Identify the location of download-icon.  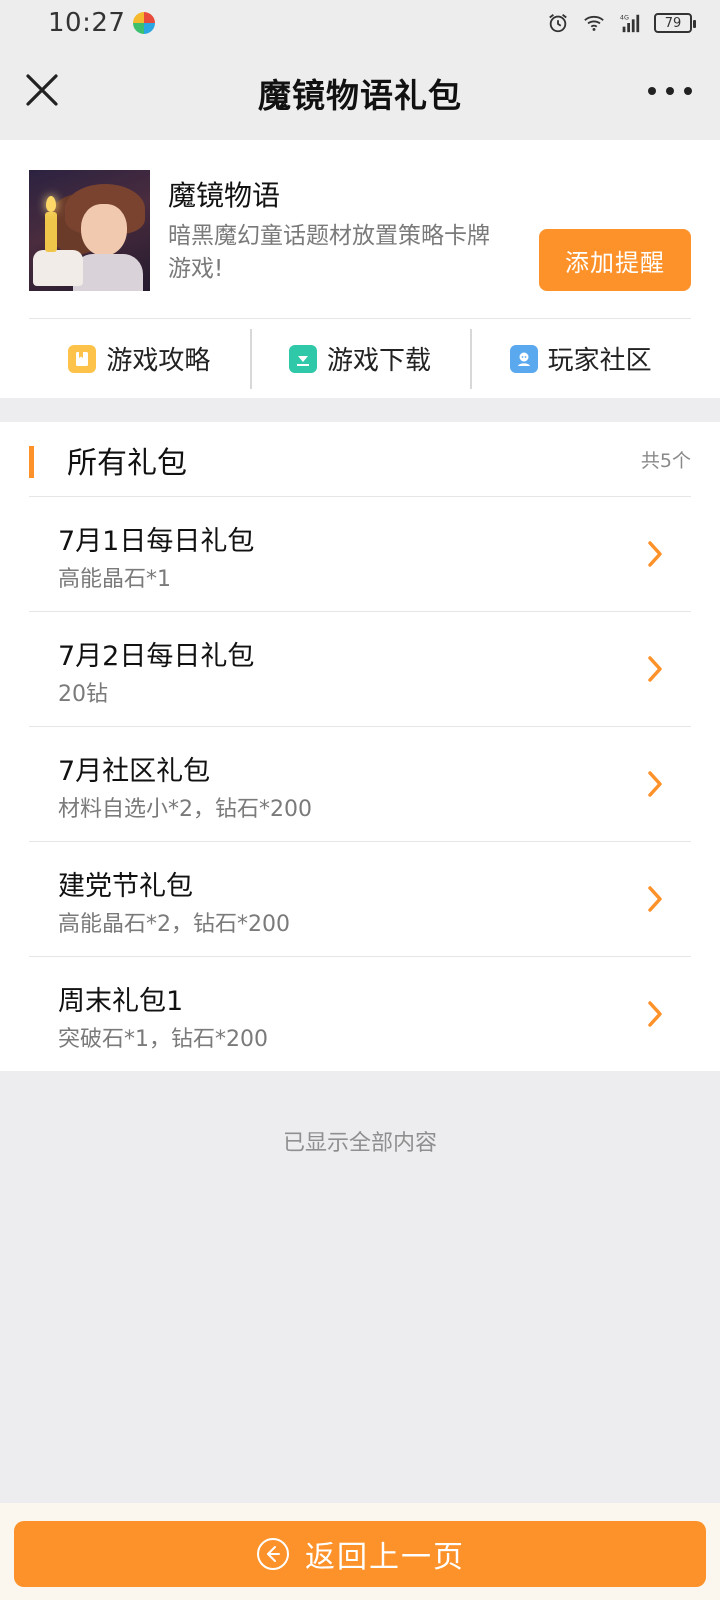
(303, 358).